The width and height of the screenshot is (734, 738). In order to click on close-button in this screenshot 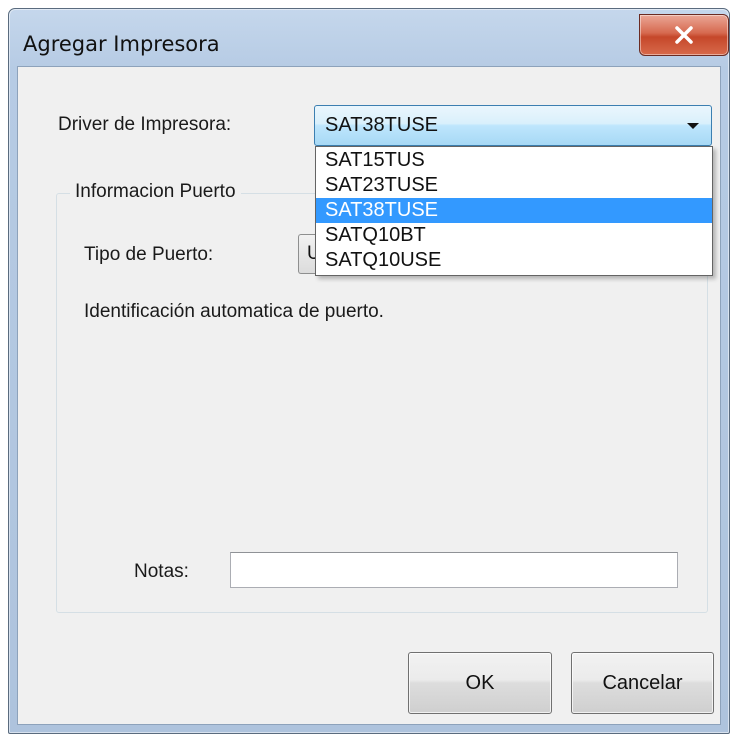, I will do `click(684, 35)`.